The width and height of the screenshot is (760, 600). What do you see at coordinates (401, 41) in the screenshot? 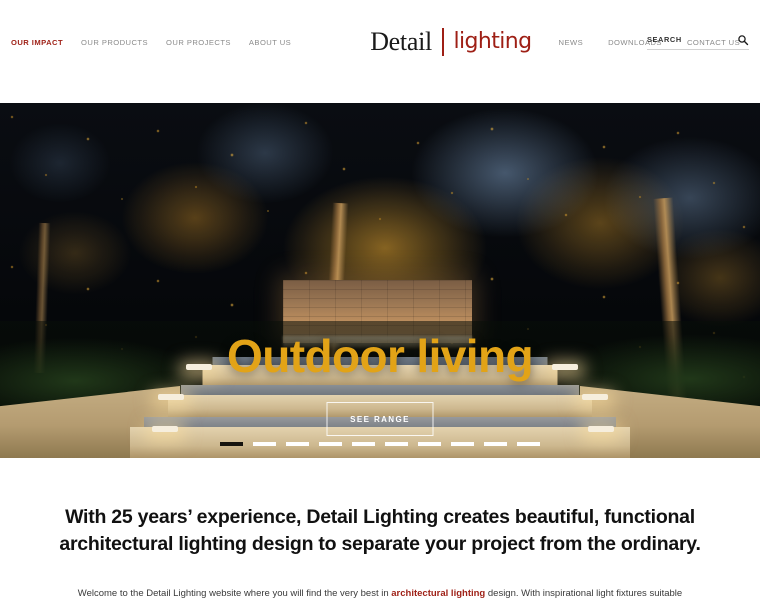
I see `logo-primary-text: Detail` at bounding box center [401, 41].